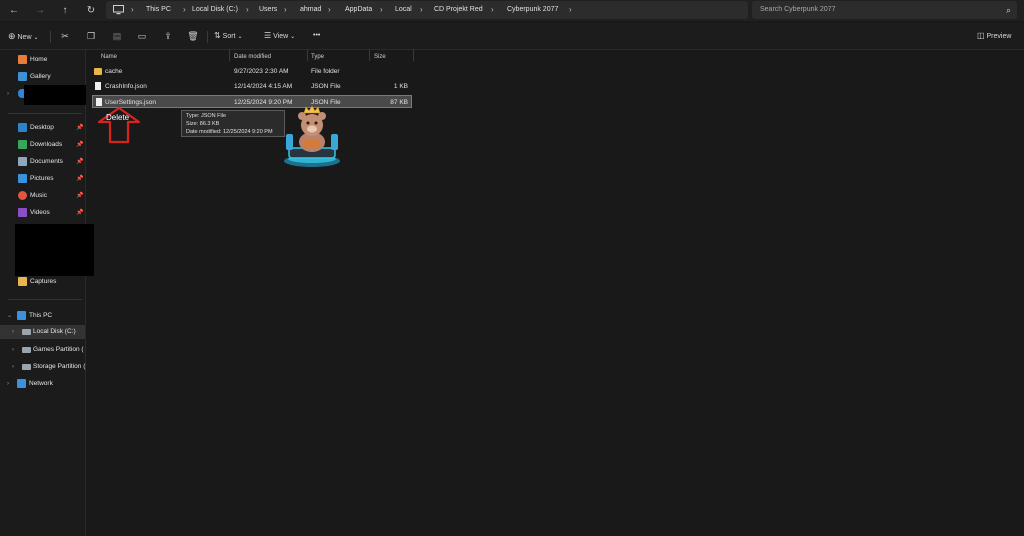 The image size is (1024, 536). Describe the element at coordinates (217, 35) in the screenshot. I see `sort-icon: ⇅` at that location.